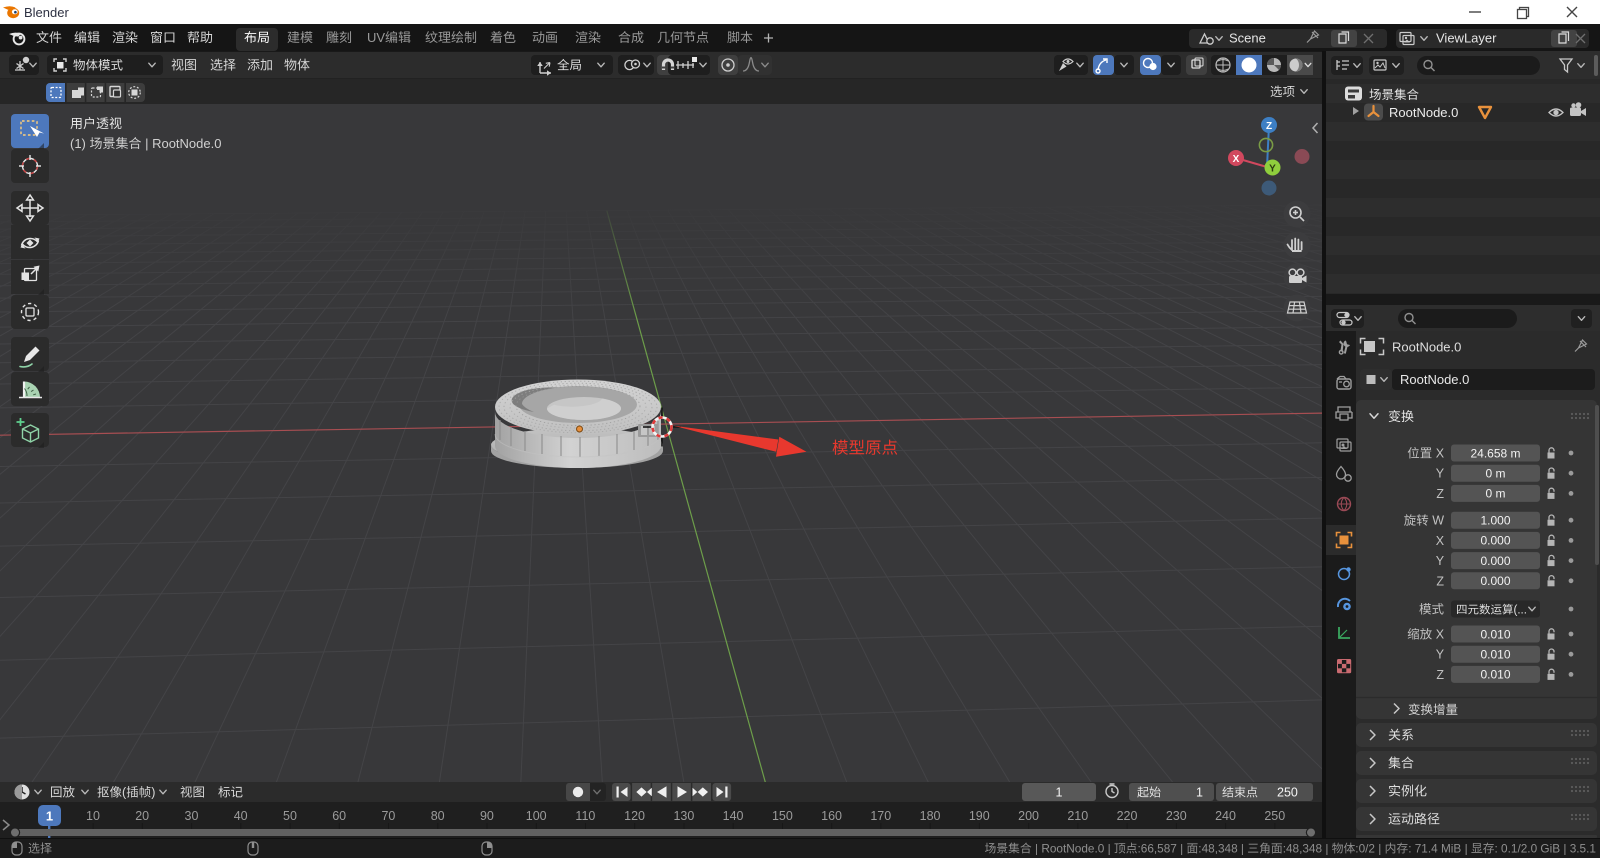  Describe the element at coordinates (1368, 849) in the screenshot. I see `svg-text: :0/2 |` at that location.